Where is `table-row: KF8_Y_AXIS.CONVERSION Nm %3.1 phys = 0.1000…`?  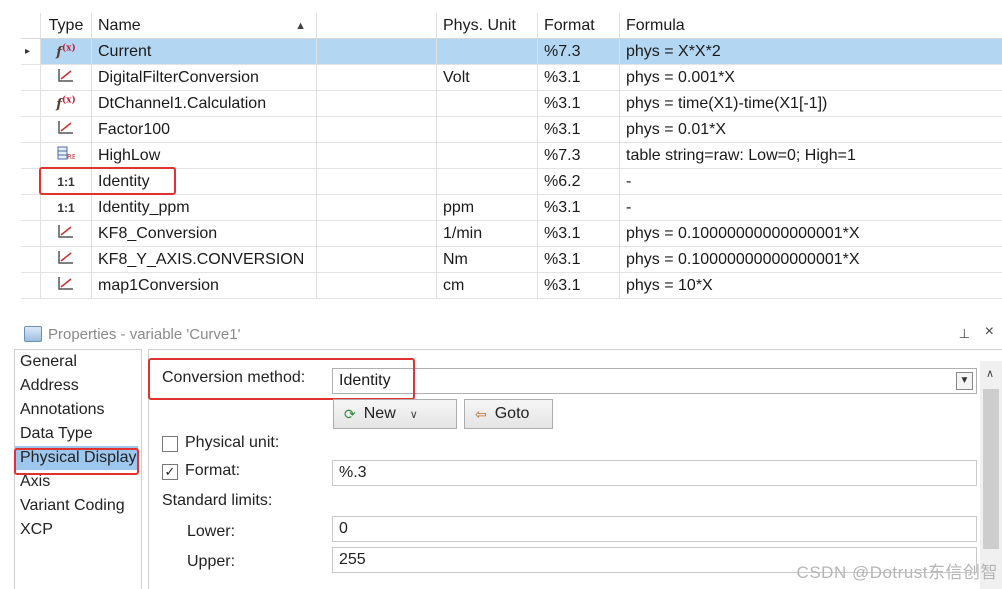 table-row: KF8_Y_AXIS.CONVERSION Nm %3.1 phys = 0.1000… is located at coordinates (511, 260).